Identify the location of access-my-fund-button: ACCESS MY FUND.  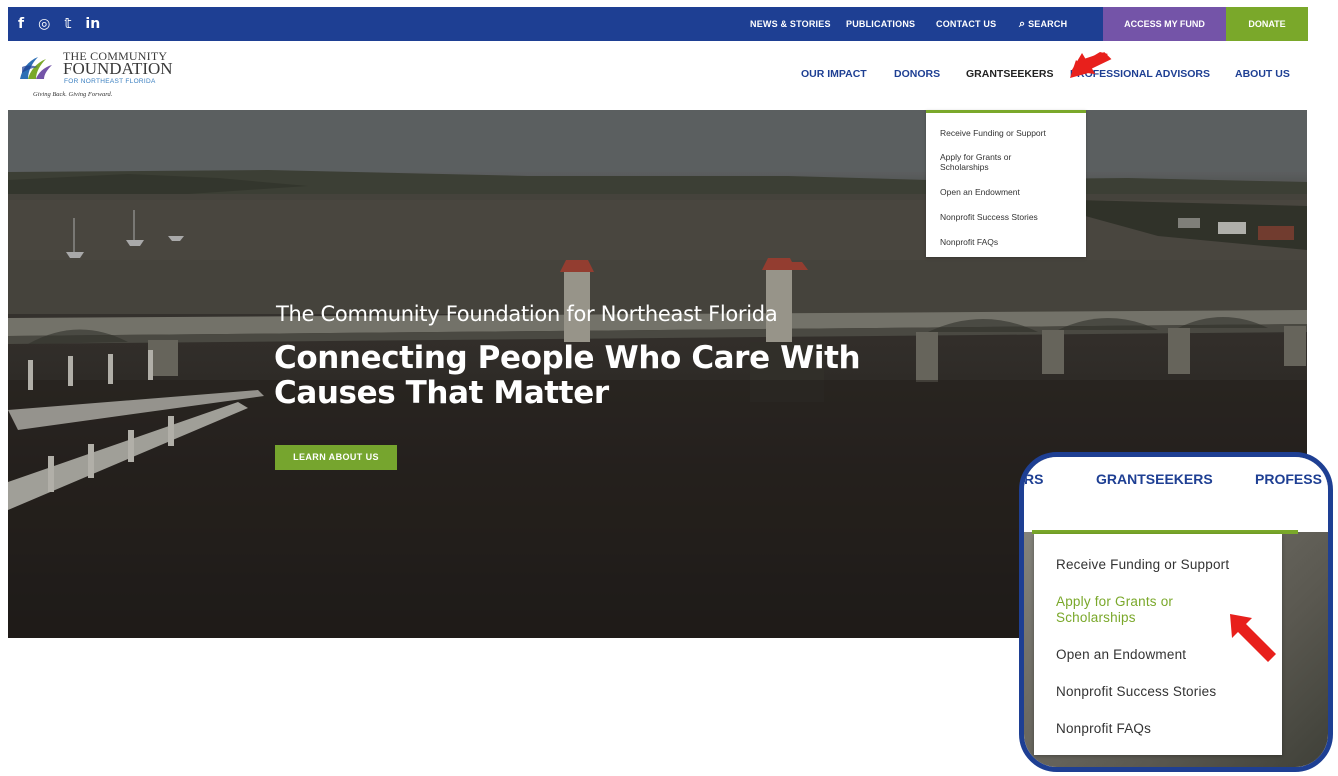
(1164, 24).